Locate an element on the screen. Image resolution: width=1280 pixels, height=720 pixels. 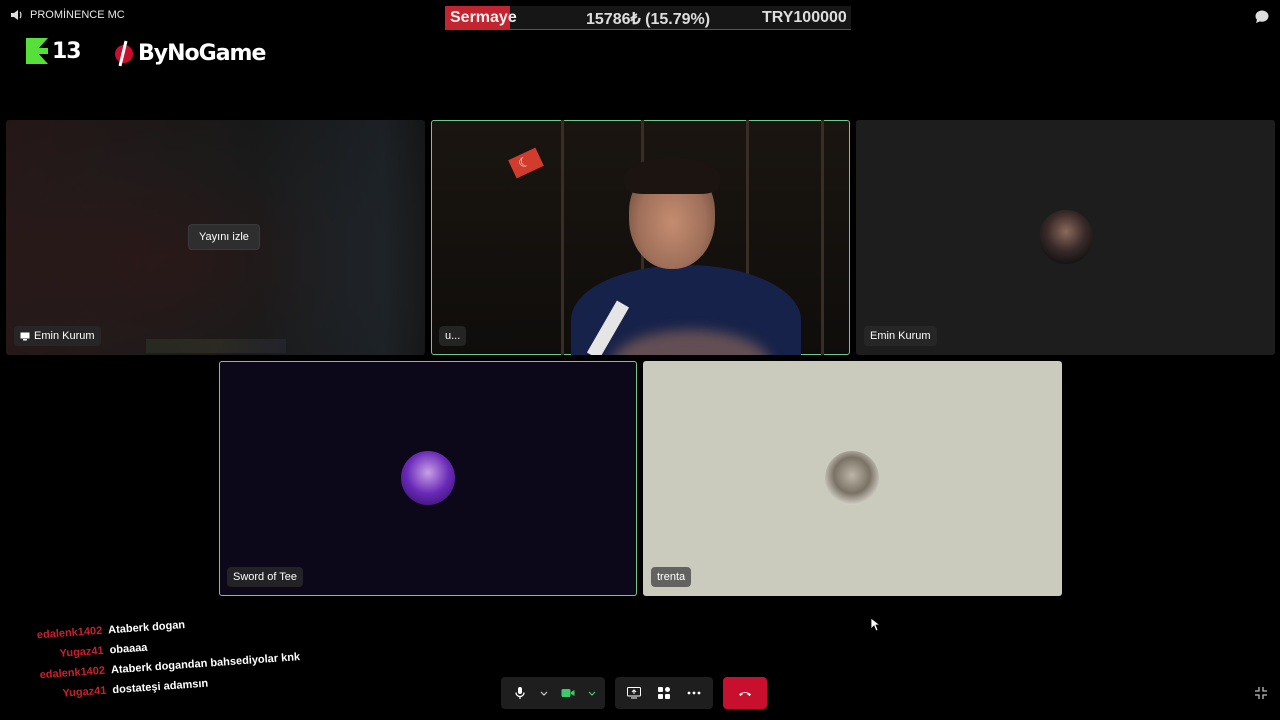
camera-button is located at coordinates (568, 693).